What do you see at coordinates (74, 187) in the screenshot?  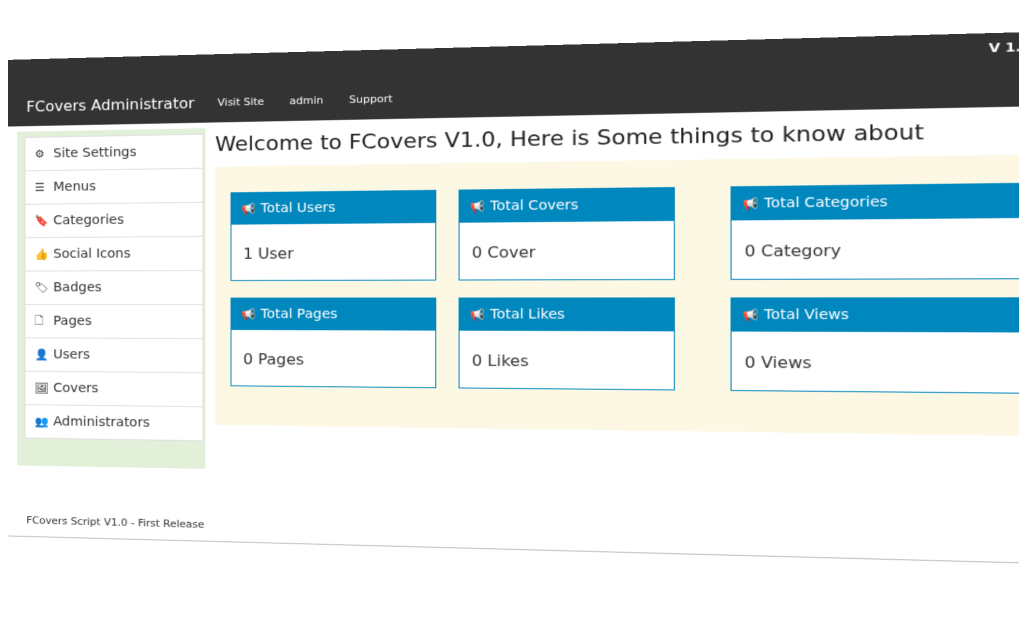 I see `sidebar-item-label: Menus` at bounding box center [74, 187].